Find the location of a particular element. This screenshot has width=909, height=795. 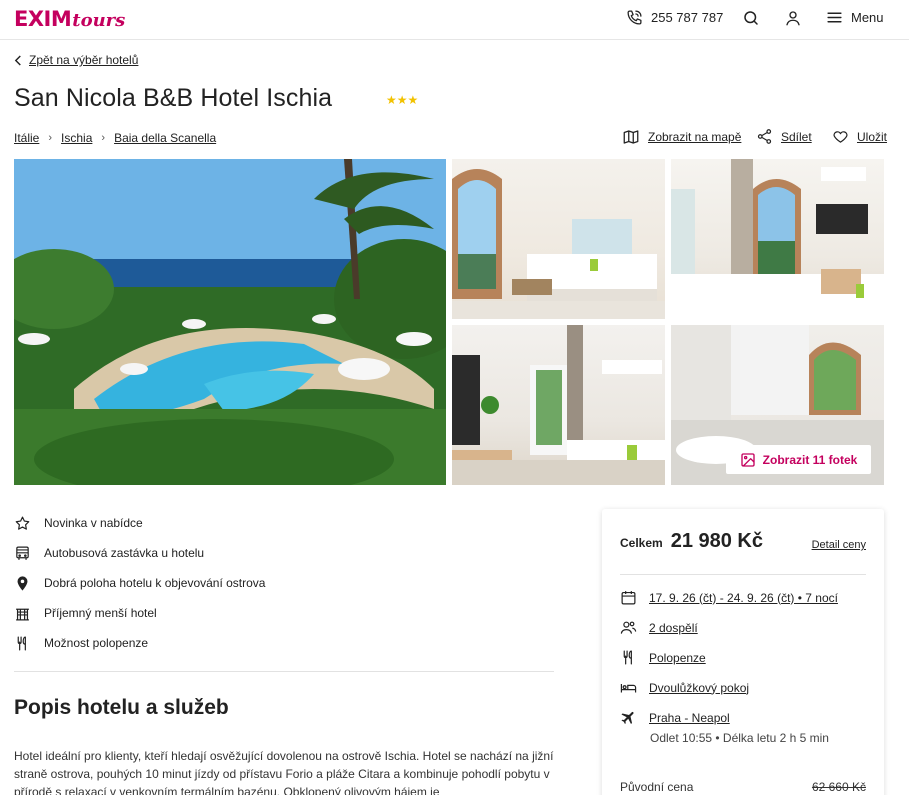

show-on-map-button: Zobrazit na mapě is located at coordinates (681, 137).